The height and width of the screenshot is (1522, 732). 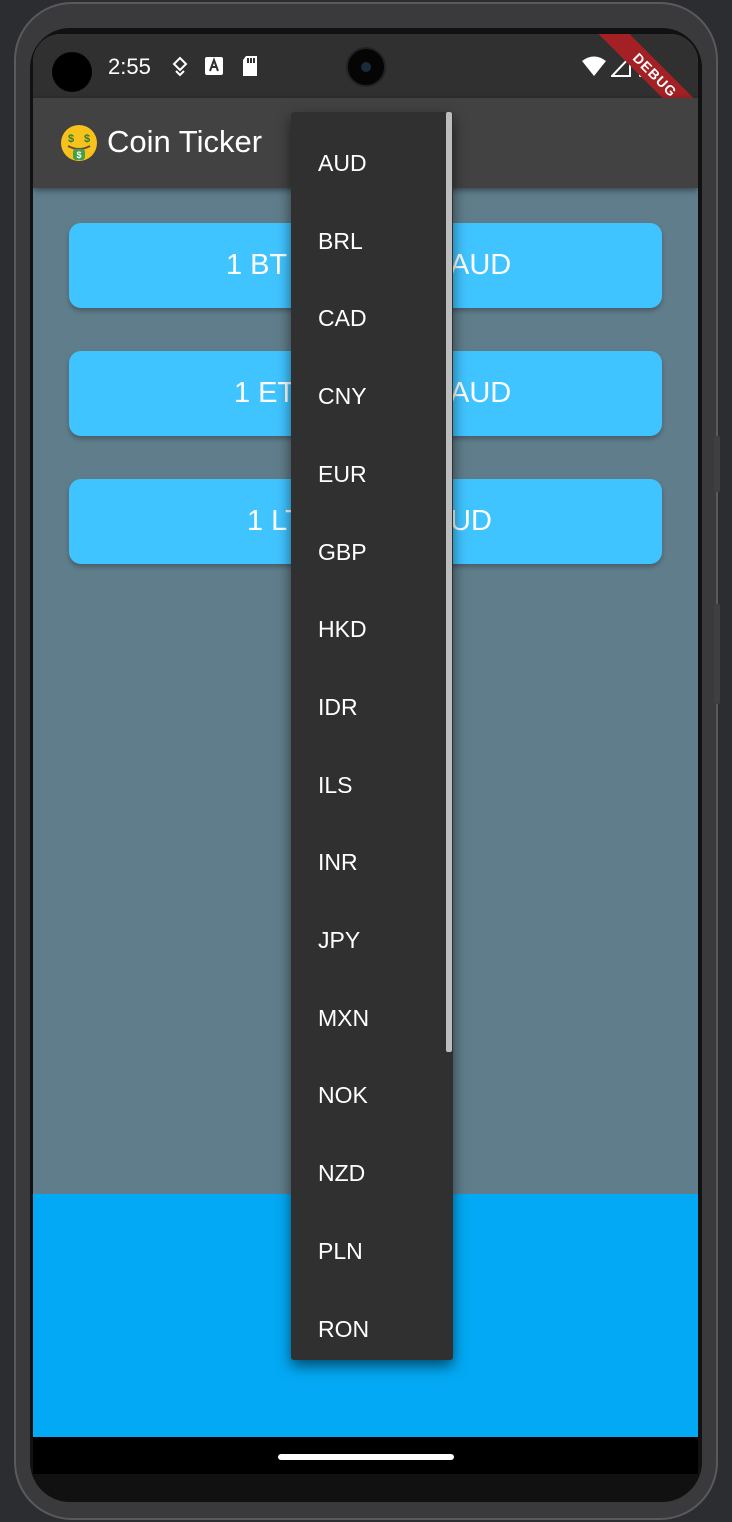 I want to click on navigation-bar, so click(x=365, y=1455).